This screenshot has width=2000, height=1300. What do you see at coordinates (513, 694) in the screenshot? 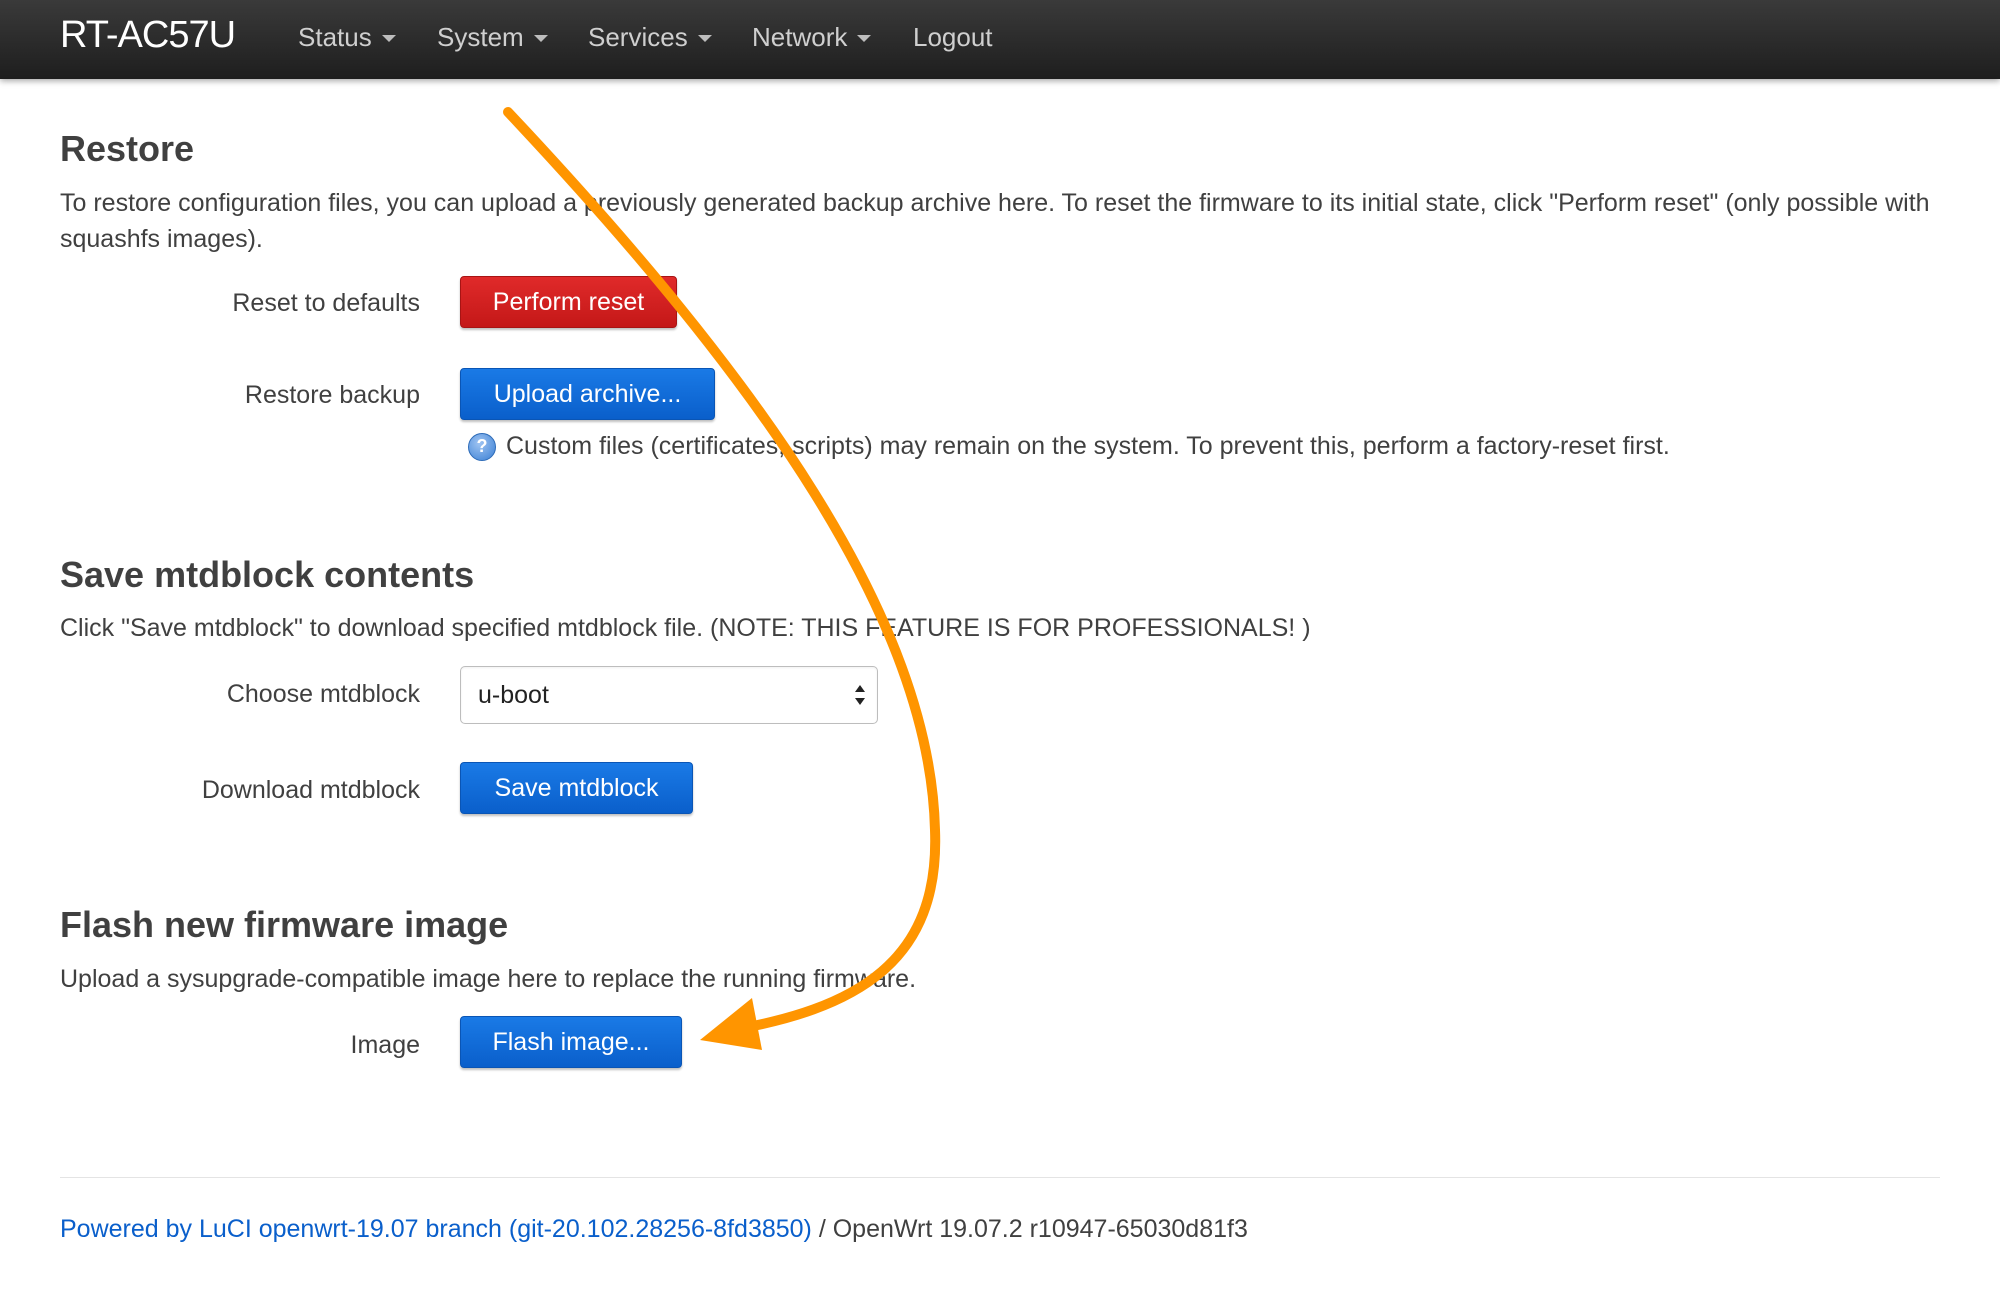
I see `mtdblock-select-value: u-boot` at bounding box center [513, 694].